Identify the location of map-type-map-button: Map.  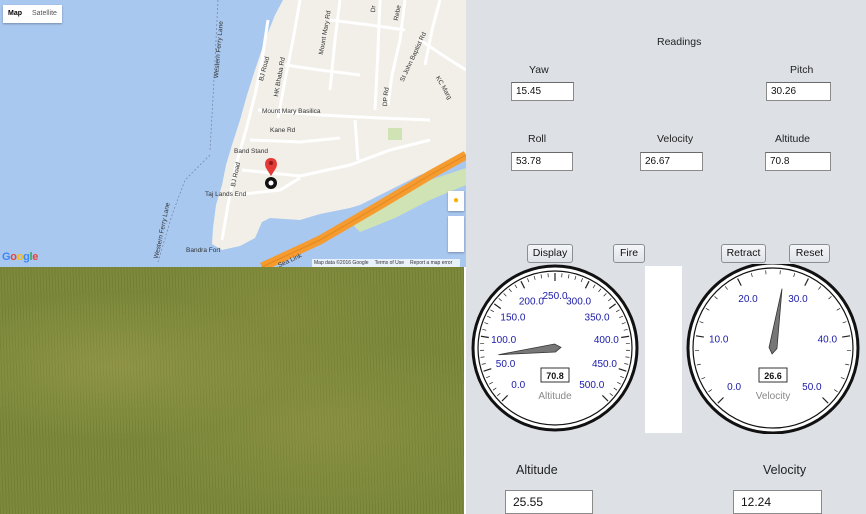
(15, 14).